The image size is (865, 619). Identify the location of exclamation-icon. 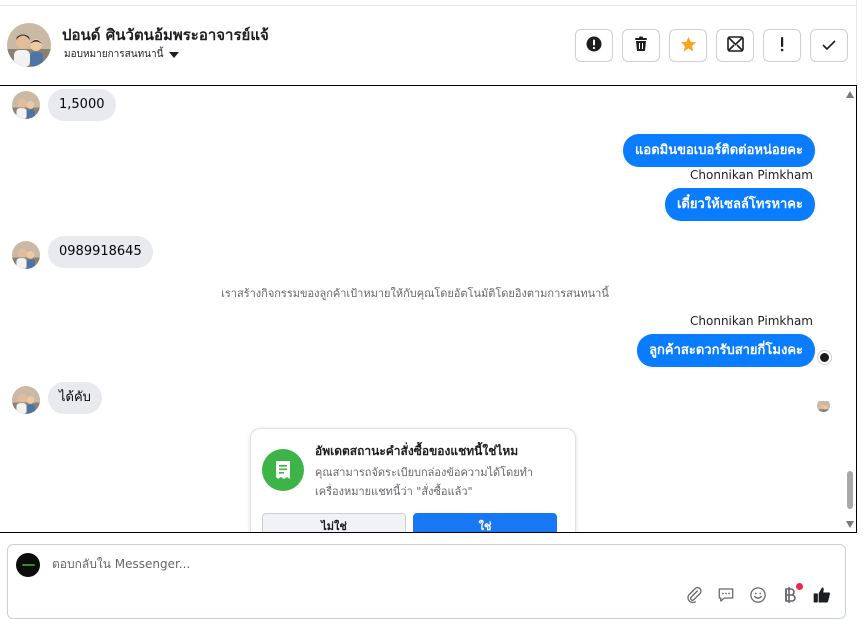
(782, 46).